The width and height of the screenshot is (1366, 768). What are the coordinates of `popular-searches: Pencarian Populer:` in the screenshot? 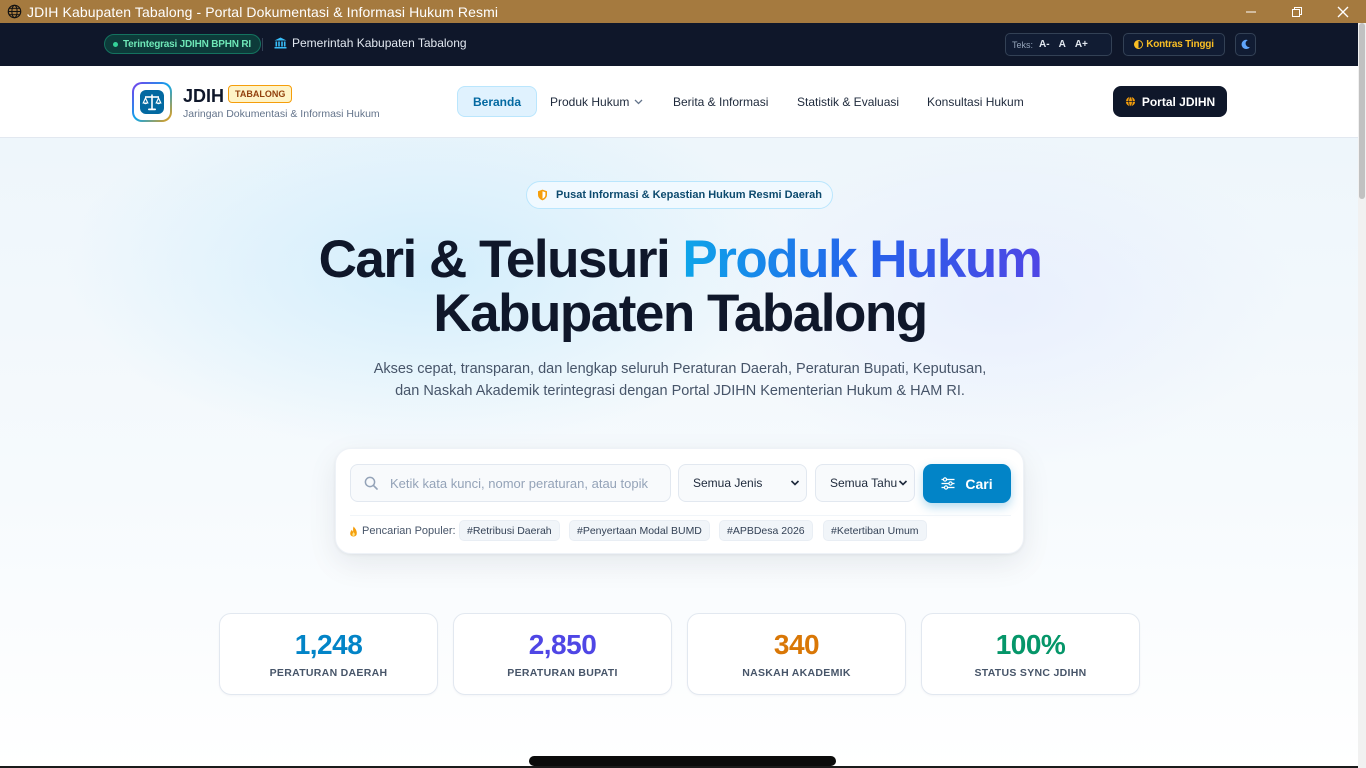 It's located at (402, 531).